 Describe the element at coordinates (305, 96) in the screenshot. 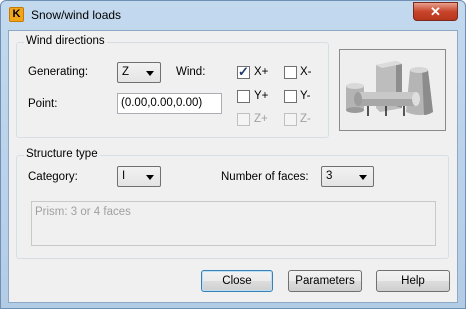

I see `checkbox-y-minus-label: Y-` at that location.